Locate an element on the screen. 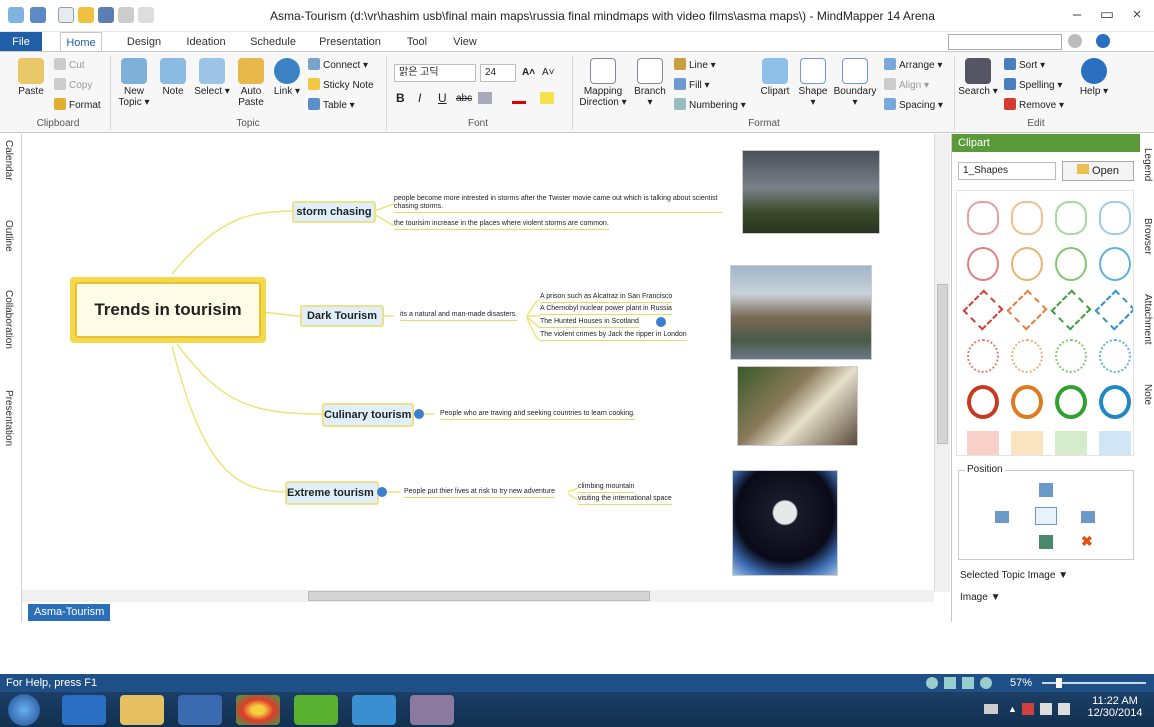 The width and height of the screenshot is (1154, 727). page-icon is located at coordinates (968, 683).